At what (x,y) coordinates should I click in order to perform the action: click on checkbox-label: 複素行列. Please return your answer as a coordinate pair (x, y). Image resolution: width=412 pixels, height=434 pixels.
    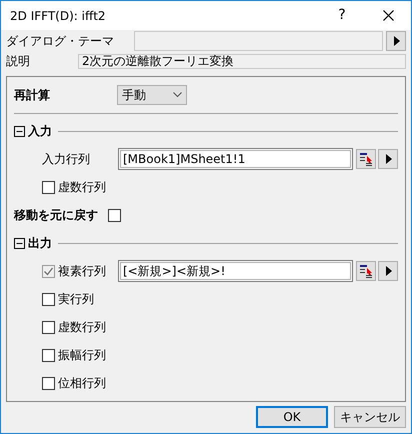
    Looking at the image, I should click on (82, 271).